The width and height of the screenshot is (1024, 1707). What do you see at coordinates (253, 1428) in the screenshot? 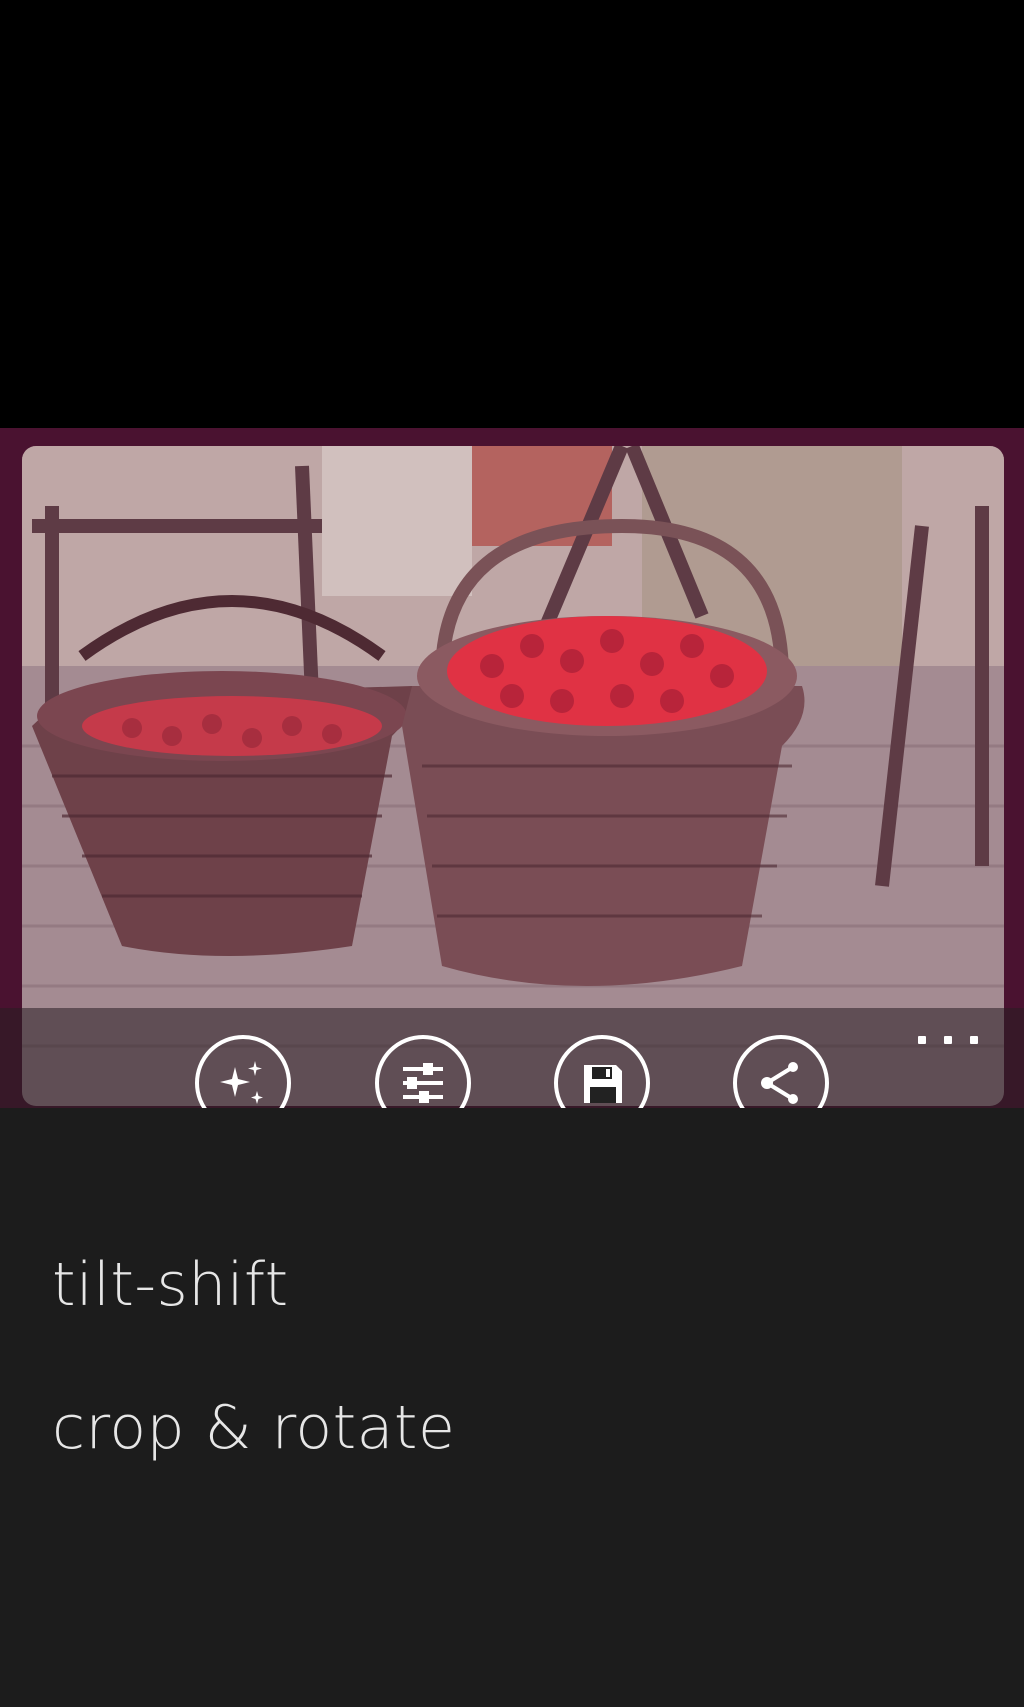
I see `menu-item-crop-rotate: crop & rotate` at bounding box center [253, 1428].